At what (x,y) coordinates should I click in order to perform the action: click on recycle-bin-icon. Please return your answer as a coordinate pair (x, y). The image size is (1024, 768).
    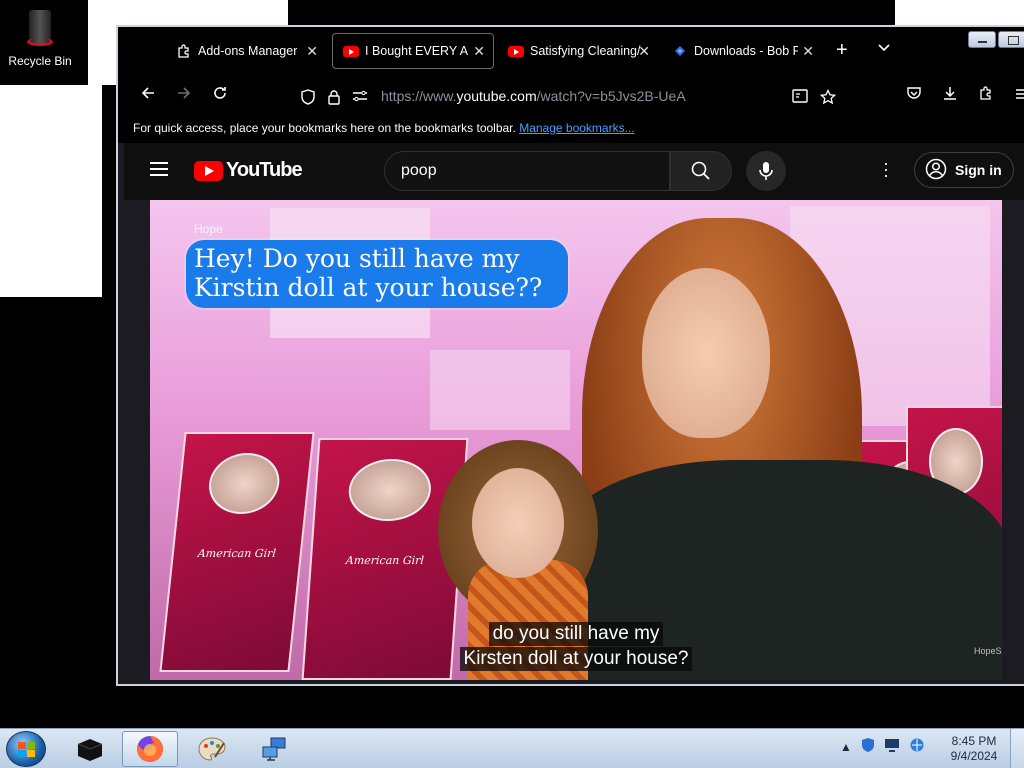
    Looking at the image, I should click on (40, 29).